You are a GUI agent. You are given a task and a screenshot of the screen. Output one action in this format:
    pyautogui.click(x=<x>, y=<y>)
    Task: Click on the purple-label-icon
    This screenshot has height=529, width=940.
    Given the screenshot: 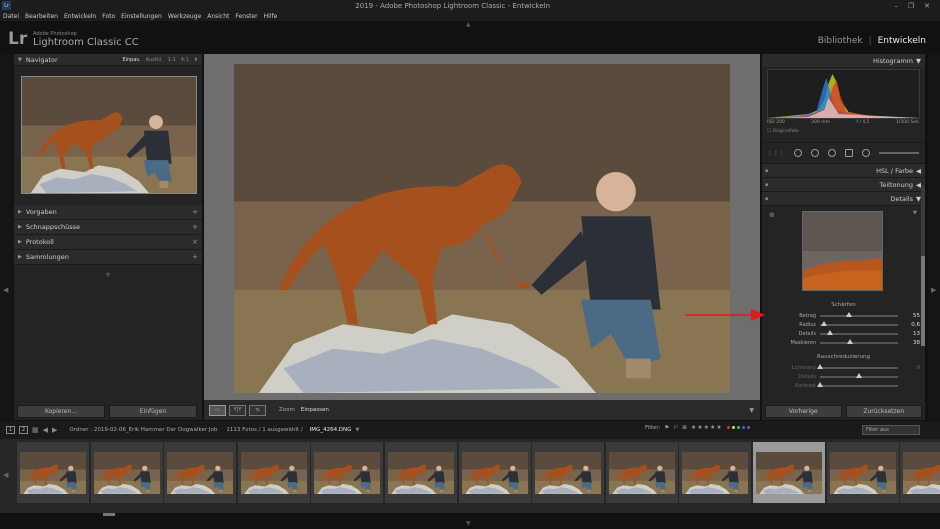 What is the action you would take?
    pyautogui.click(x=748, y=427)
    